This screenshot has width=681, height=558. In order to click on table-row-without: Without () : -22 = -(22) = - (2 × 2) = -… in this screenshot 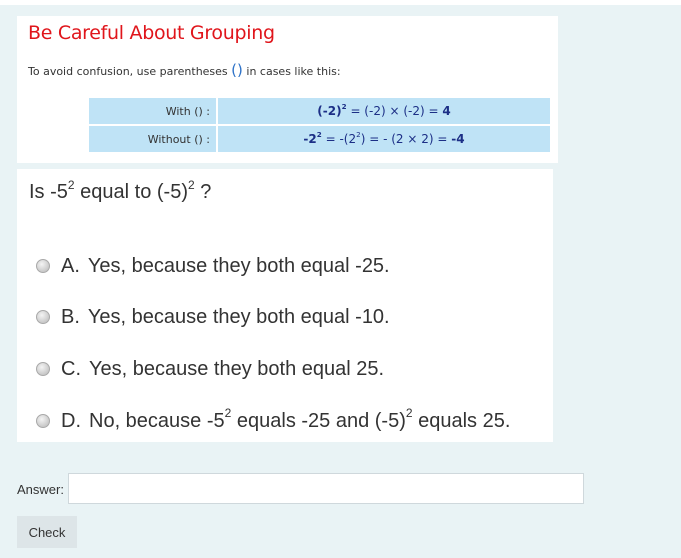, I will do `click(319, 139)`.